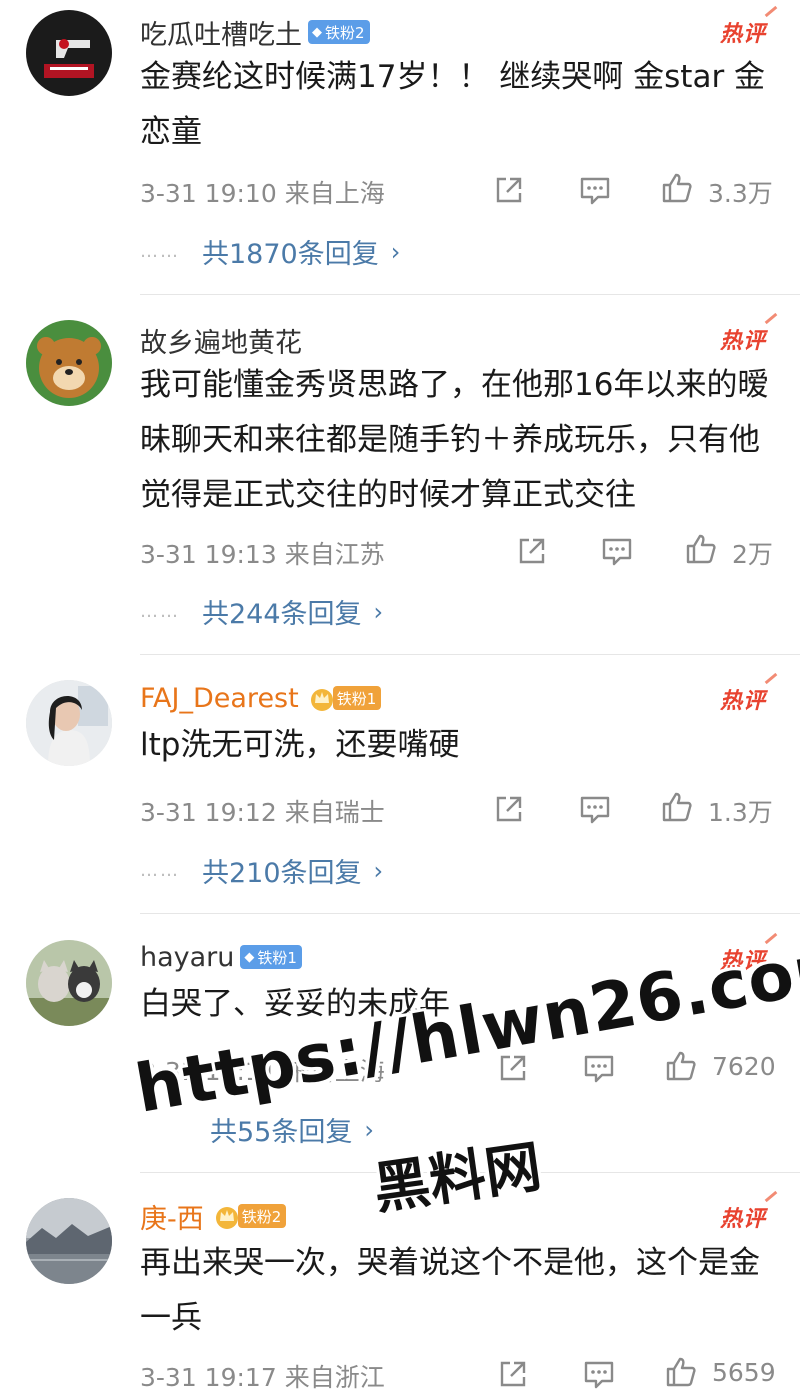  What do you see at coordinates (208, 1377) in the screenshot?
I see `comment-time: 3-31 19:17` at bounding box center [208, 1377].